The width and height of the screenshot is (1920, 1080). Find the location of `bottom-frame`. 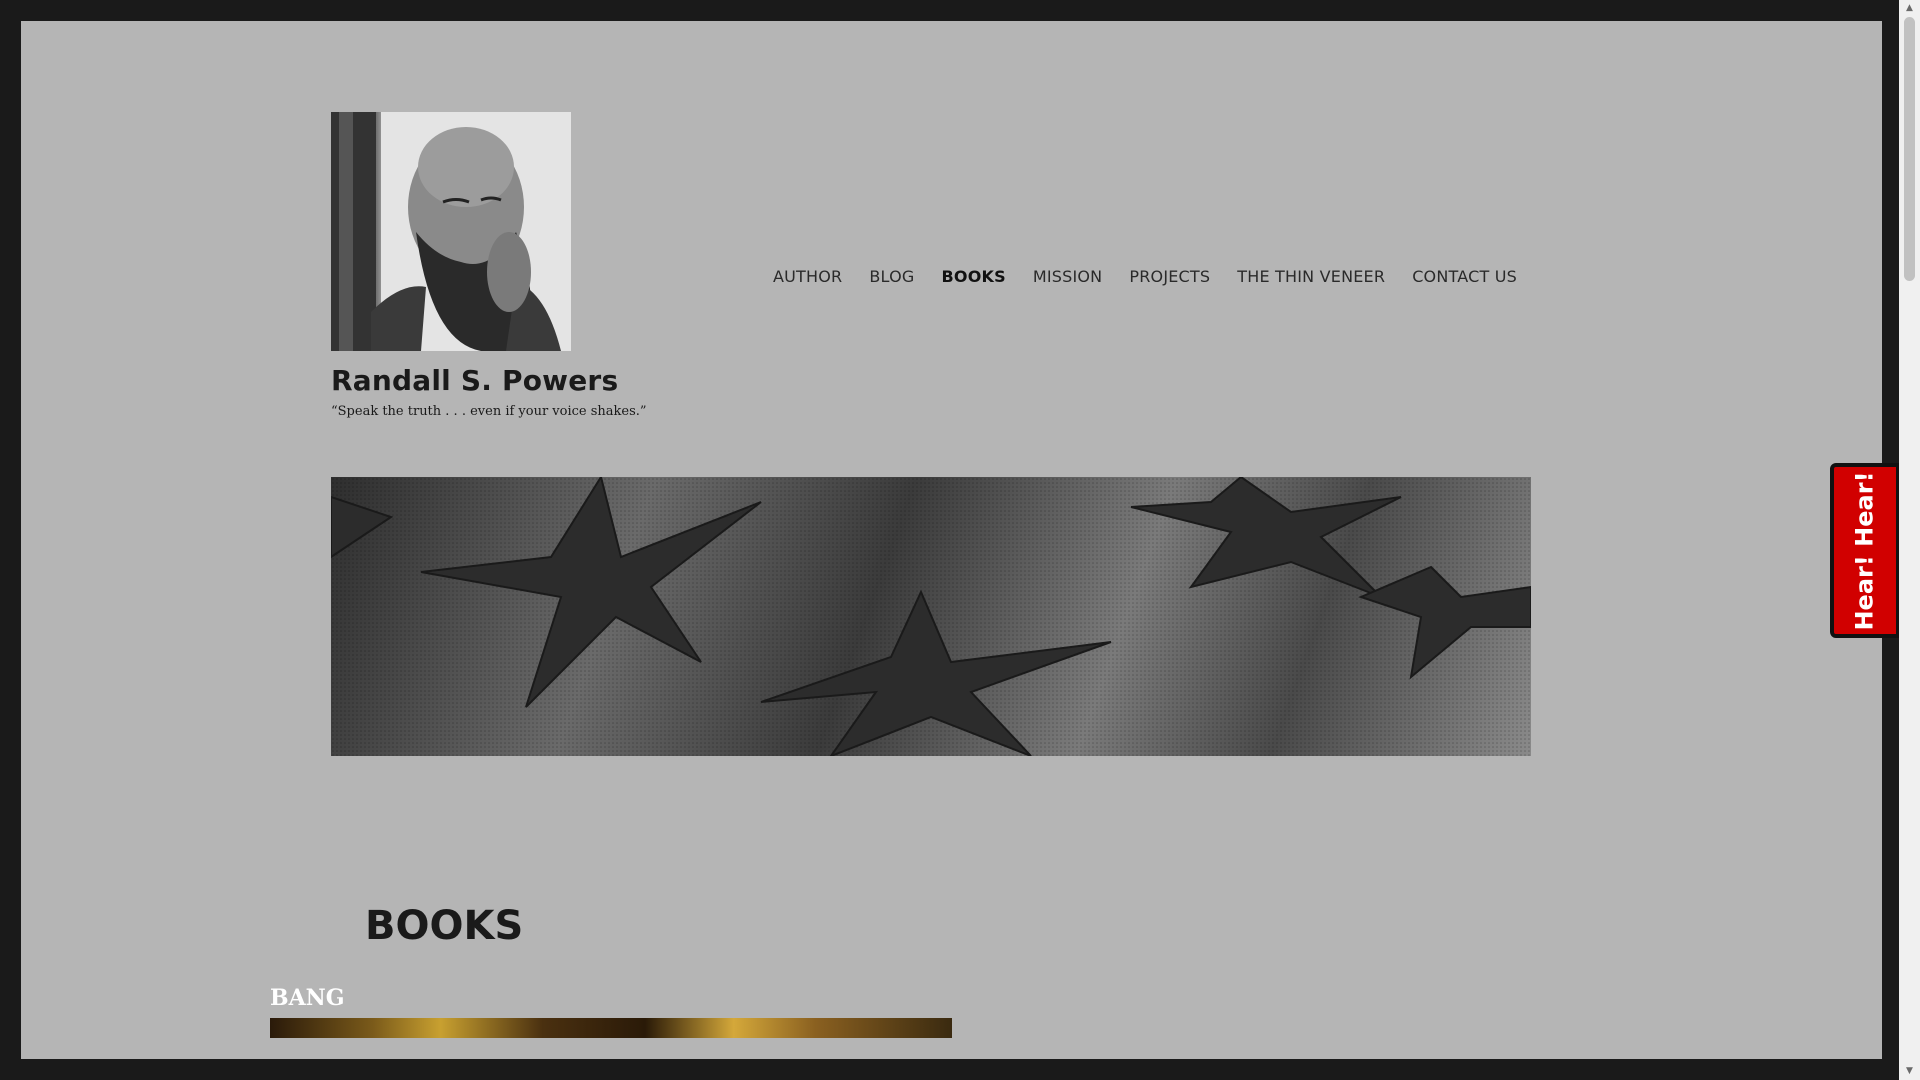

bottom-frame is located at coordinates (949, 1069).